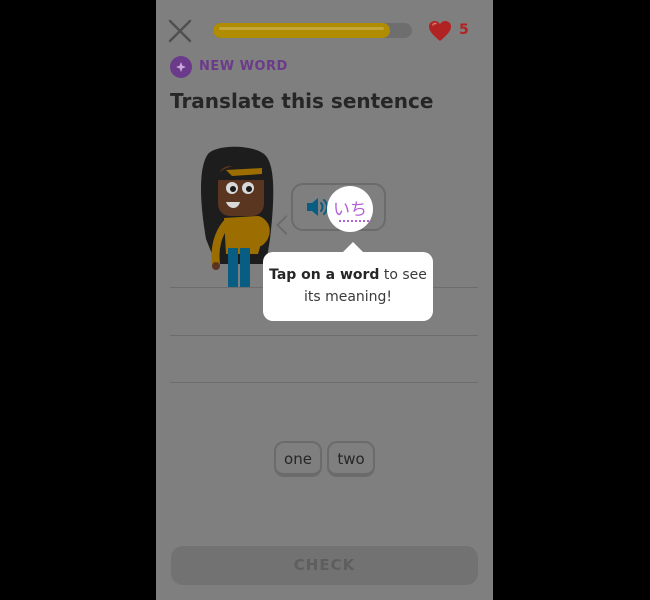 The width and height of the screenshot is (650, 600). What do you see at coordinates (181, 67) in the screenshot?
I see `new-word-badge-icon` at bounding box center [181, 67].